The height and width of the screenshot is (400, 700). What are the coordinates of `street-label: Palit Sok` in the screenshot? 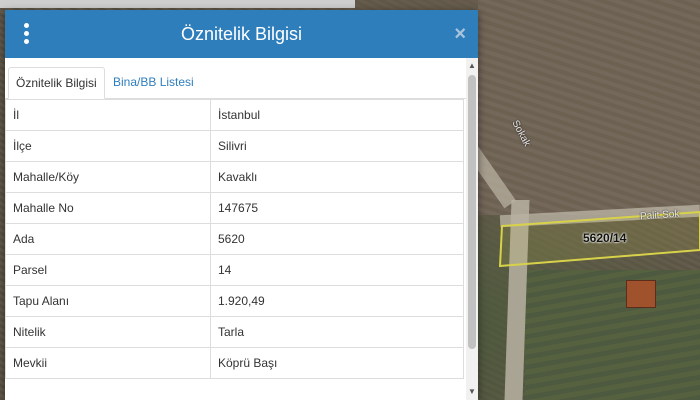 It's located at (659, 215).